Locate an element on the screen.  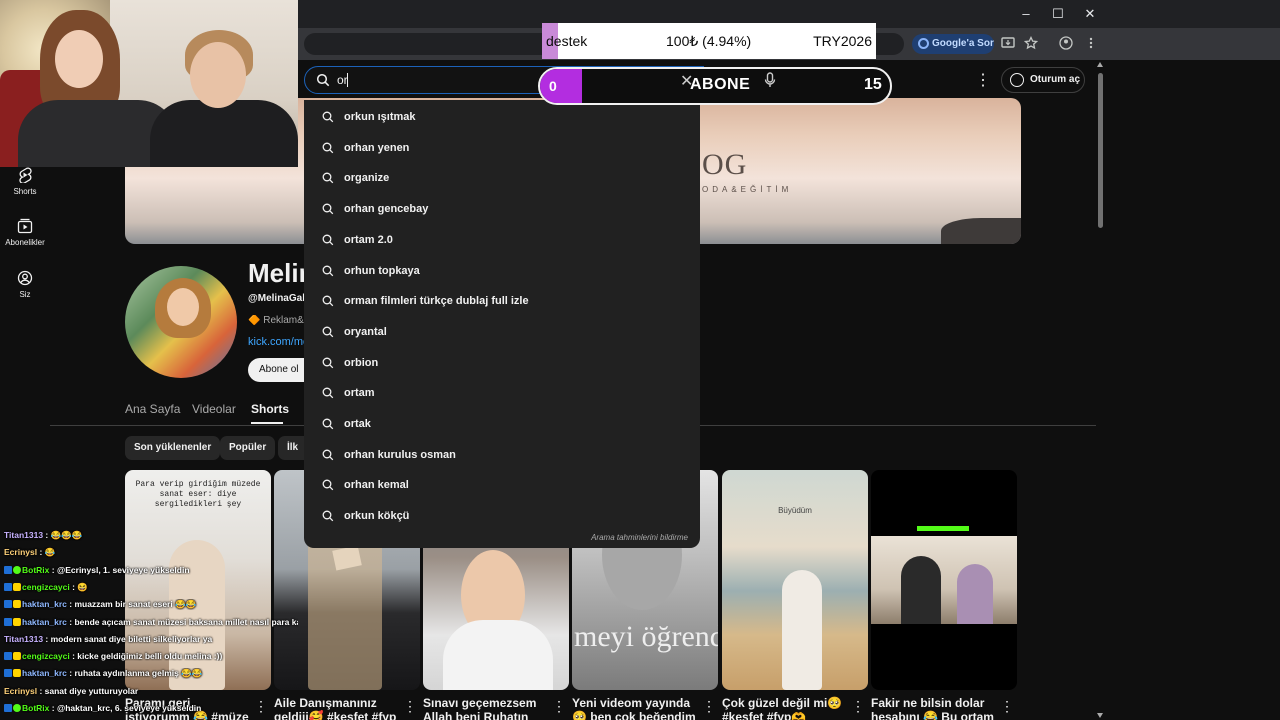
close-window-button: ✕ is located at coordinates (1090, 14).